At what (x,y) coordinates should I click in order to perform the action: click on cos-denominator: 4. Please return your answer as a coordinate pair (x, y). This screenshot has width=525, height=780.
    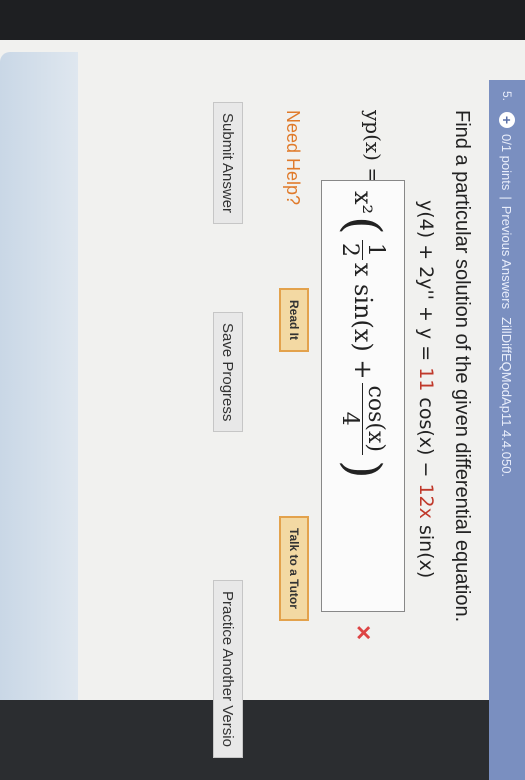
    Looking at the image, I should click on (350, 418).